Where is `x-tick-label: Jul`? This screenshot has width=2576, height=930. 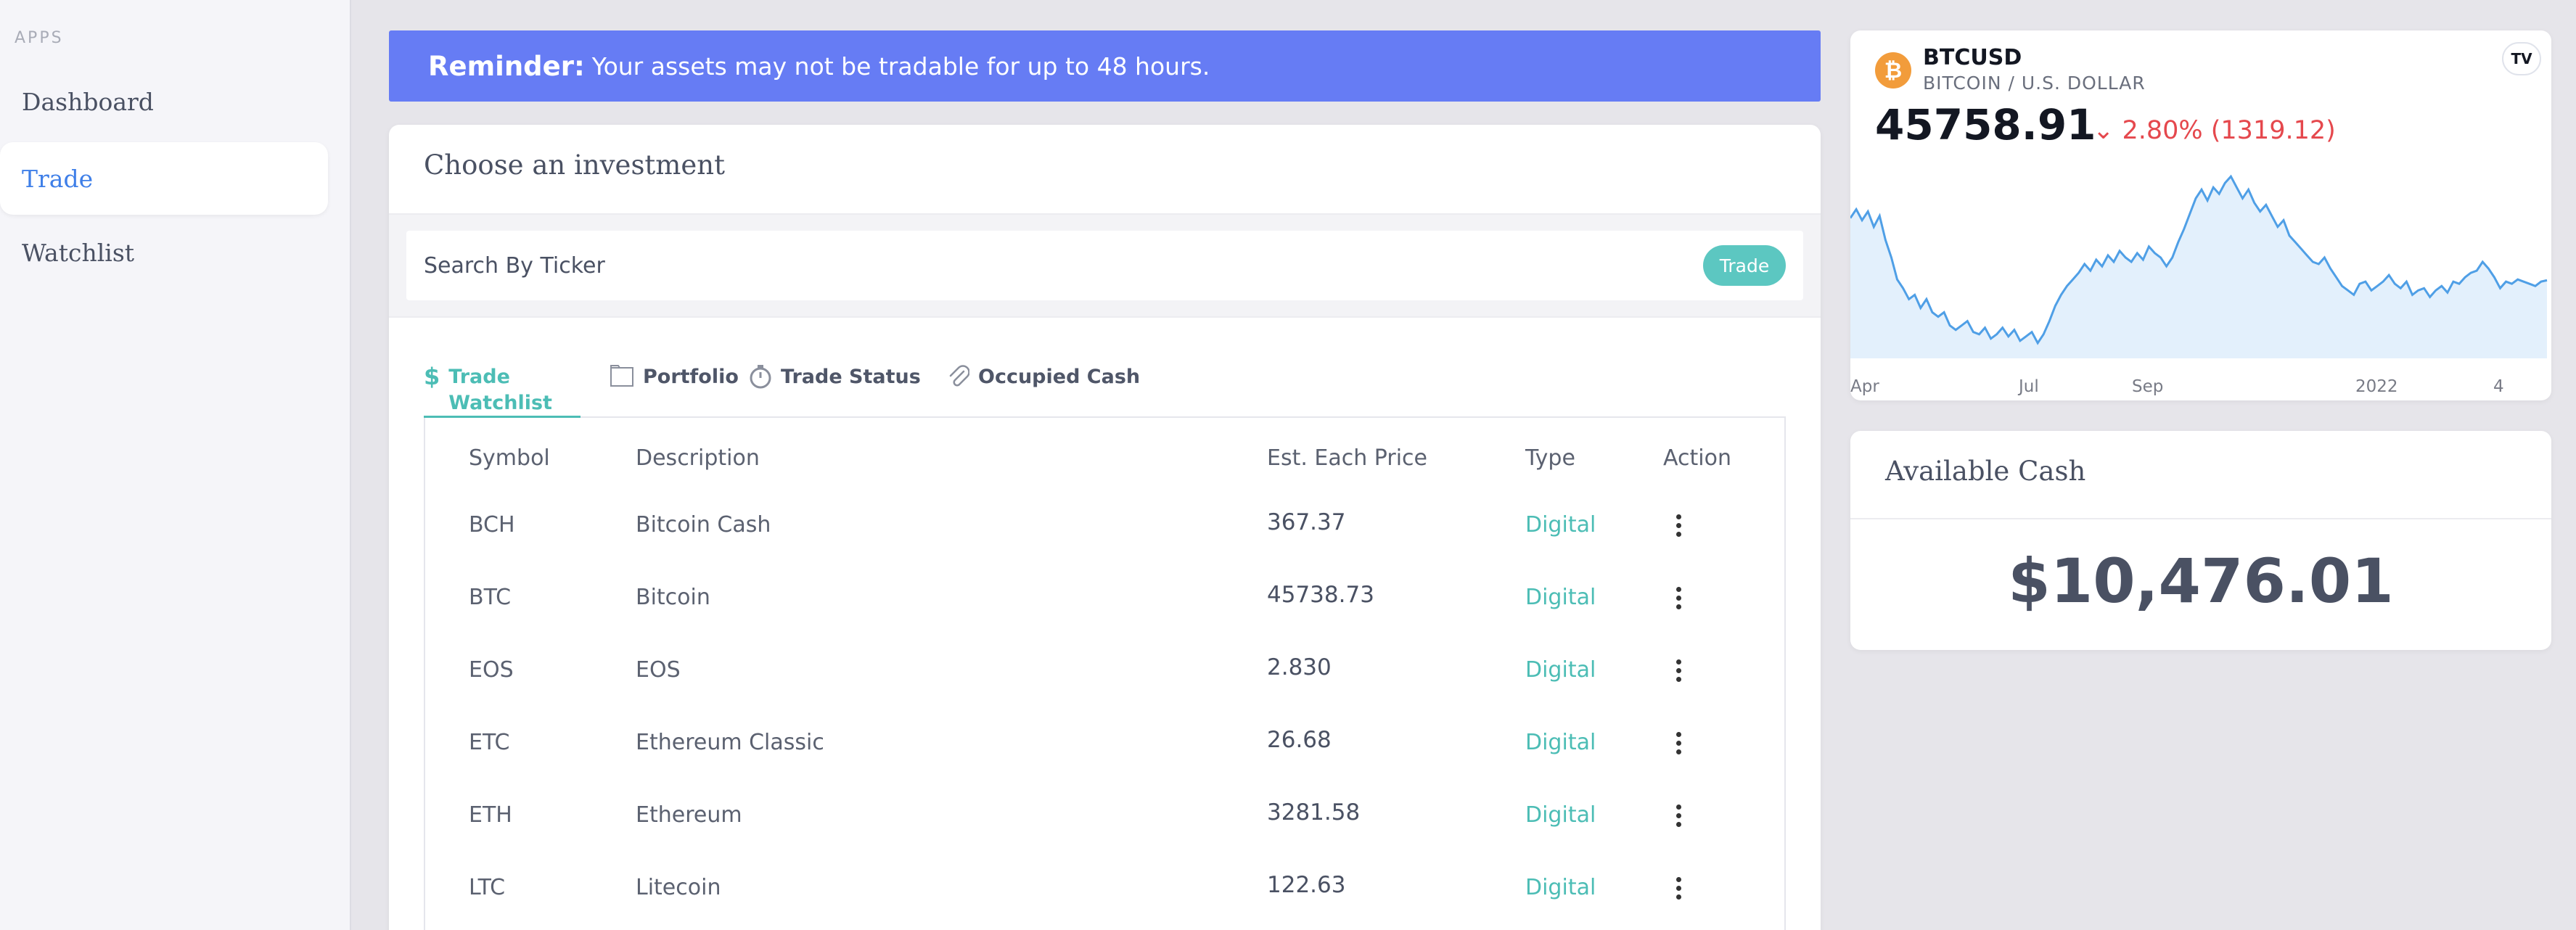
x-tick-label: Jul is located at coordinates (2029, 386).